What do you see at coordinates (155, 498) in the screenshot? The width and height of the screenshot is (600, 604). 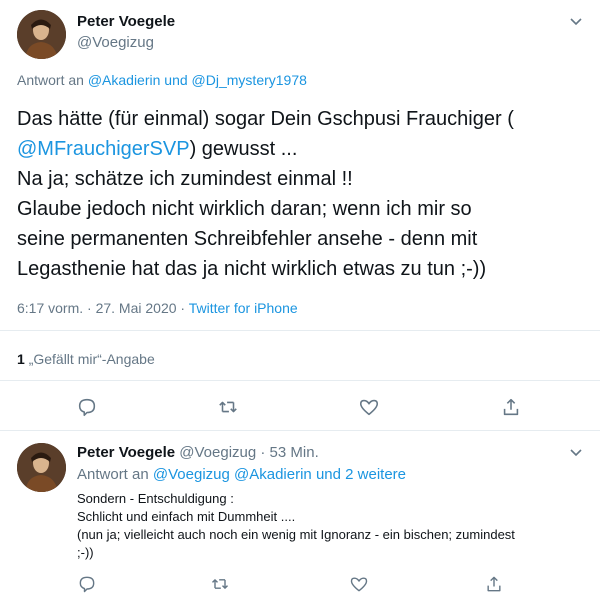 I see `text-line: Sondern - Entschuldigung :` at bounding box center [155, 498].